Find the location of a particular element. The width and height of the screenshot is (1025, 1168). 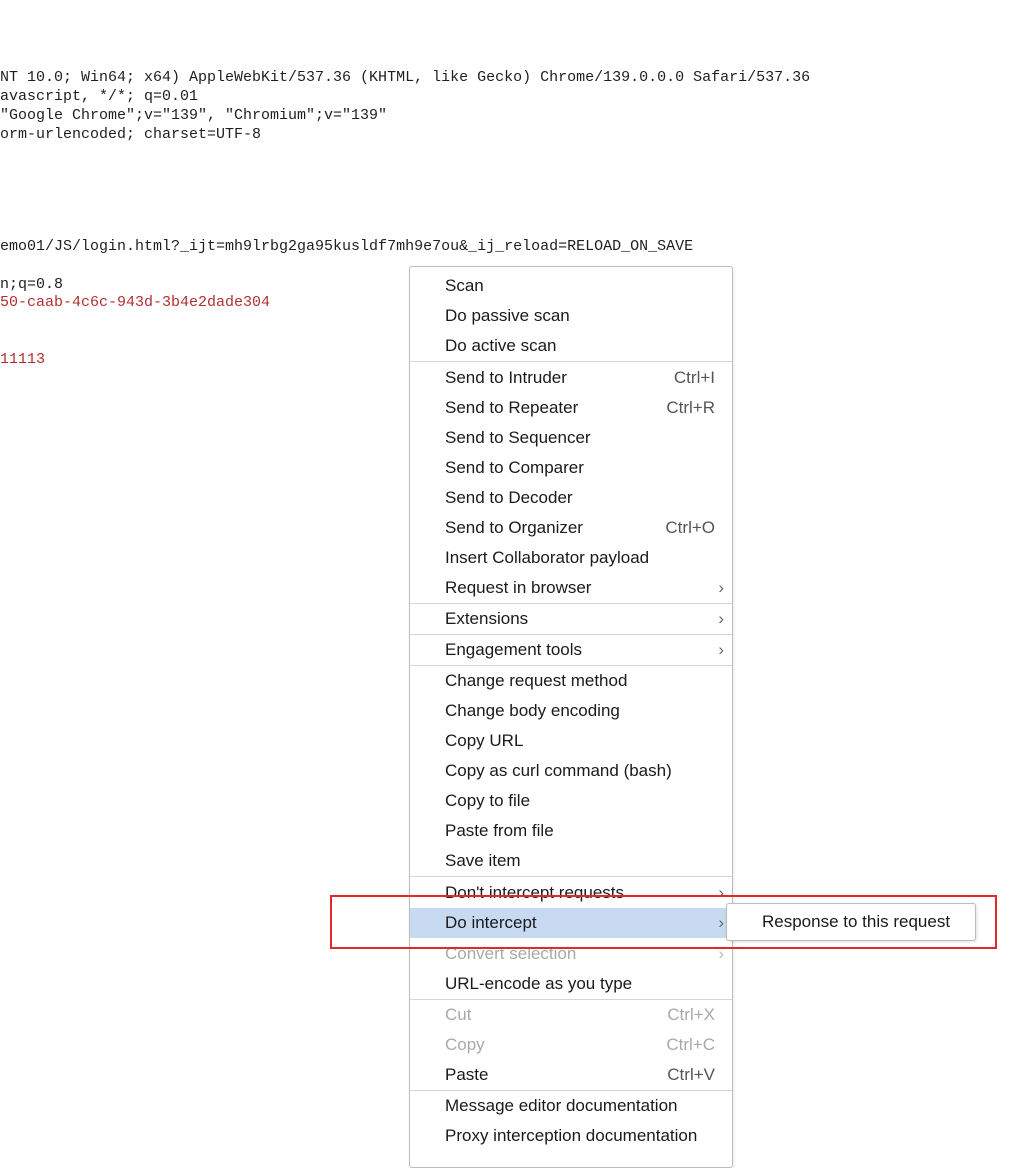

menu-item-insert-collaborator-payload: Insert Collaborator payload is located at coordinates (571, 558).